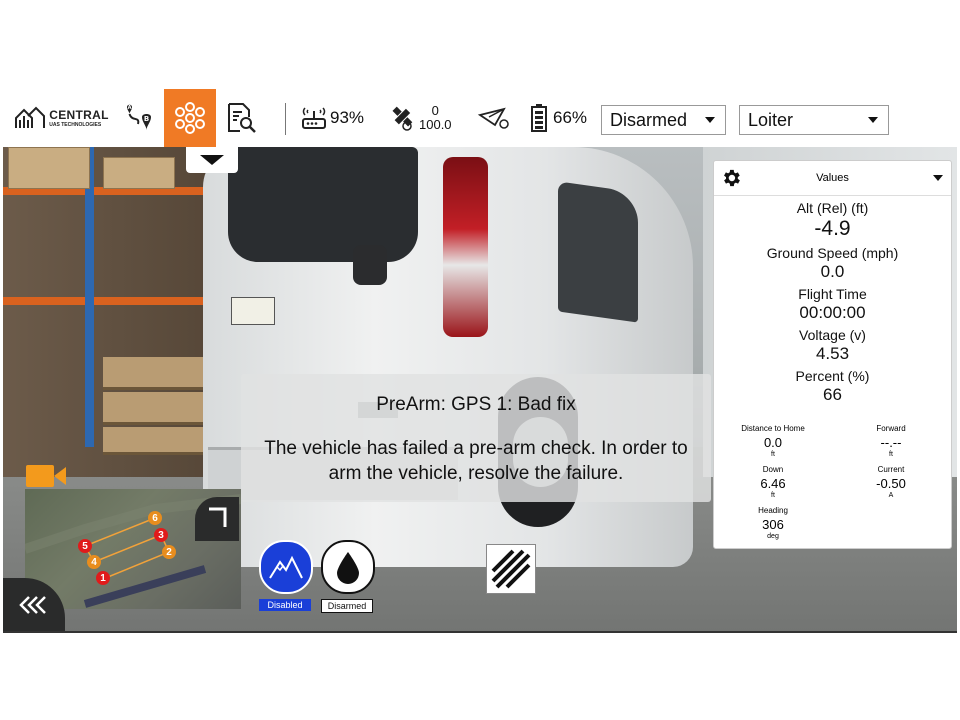 The width and height of the screenshot is (960, 720). Describe the element at coordinates (89, 297) in the screenshot. I see `rack-post` at that location.